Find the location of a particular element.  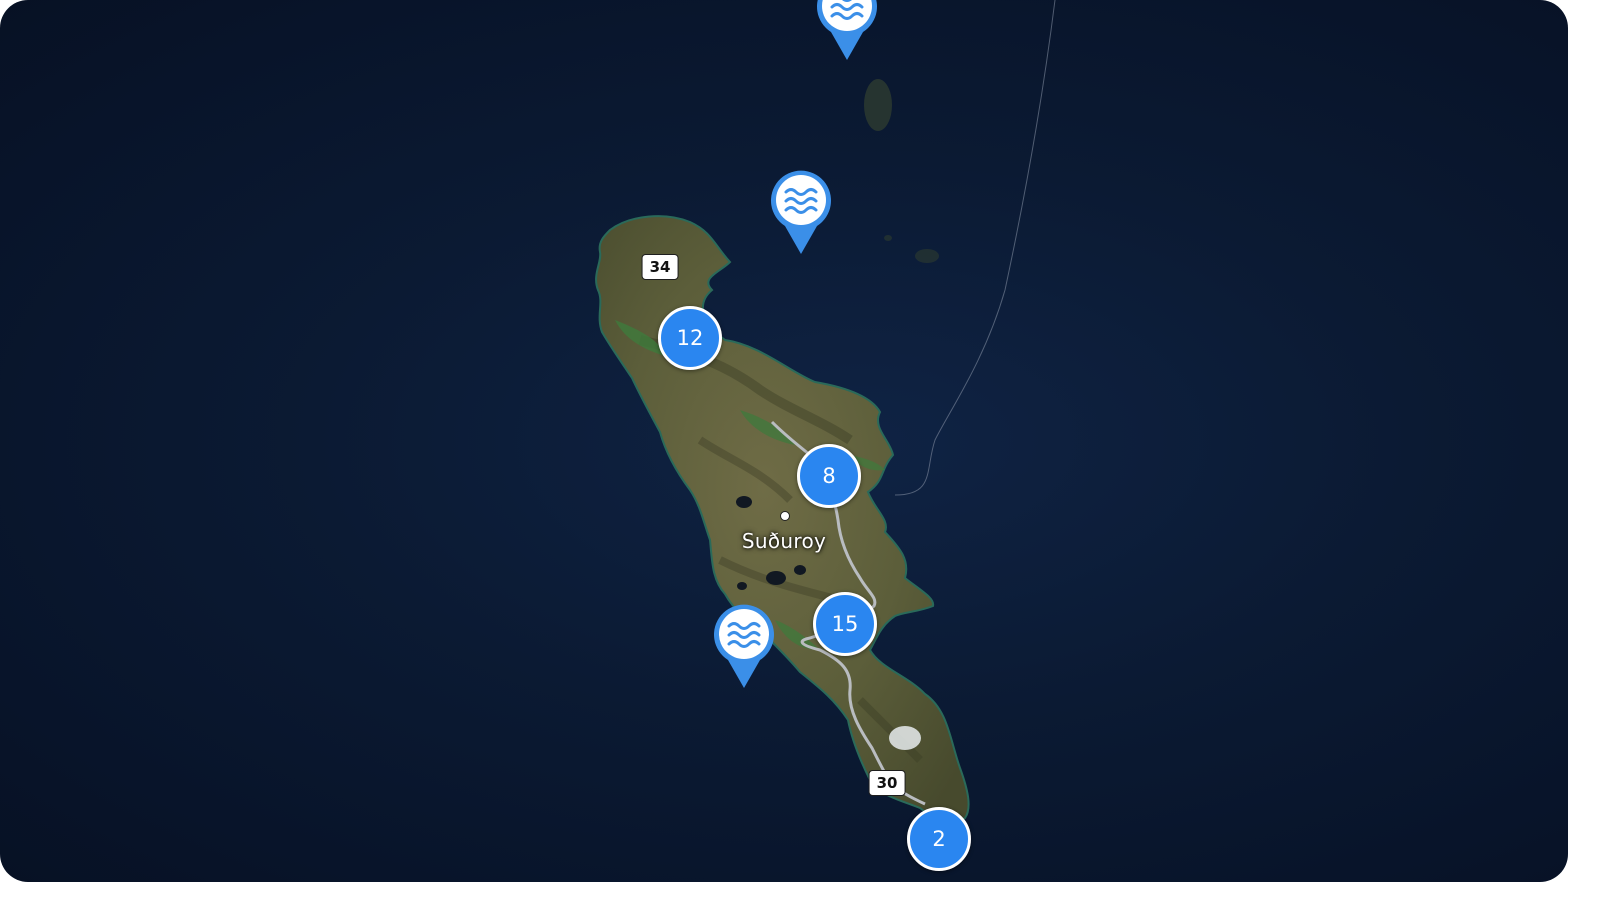

place-label-suduroy: Suðuroy is located at coordinates (784, 541).